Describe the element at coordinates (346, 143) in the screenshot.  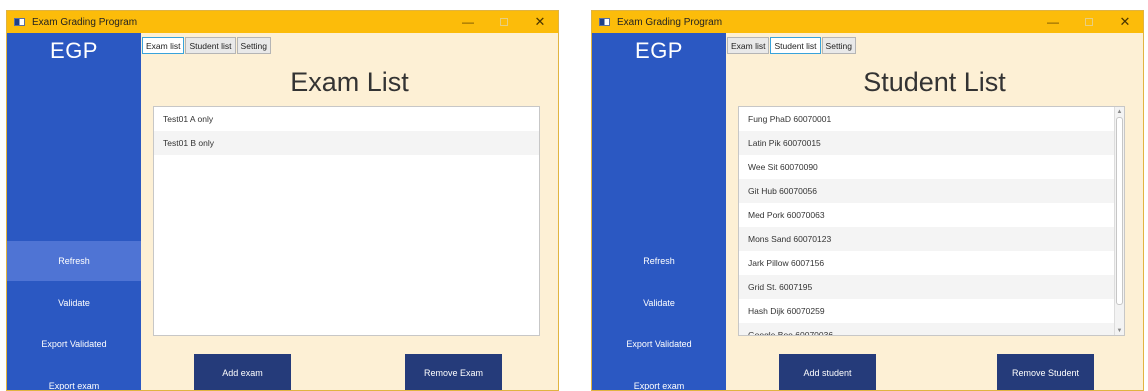
I see `list-item: Test01 B only` at that location.